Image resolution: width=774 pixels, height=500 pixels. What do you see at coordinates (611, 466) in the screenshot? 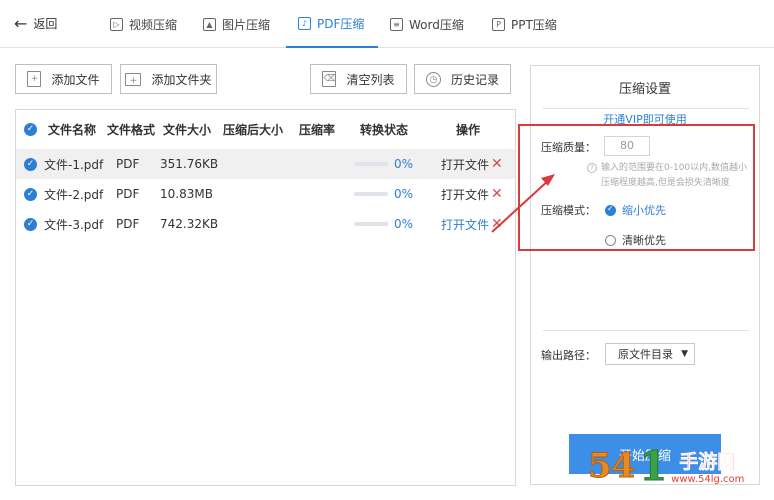
I see `watermark-number: 54` at bounding box center [611, 466].